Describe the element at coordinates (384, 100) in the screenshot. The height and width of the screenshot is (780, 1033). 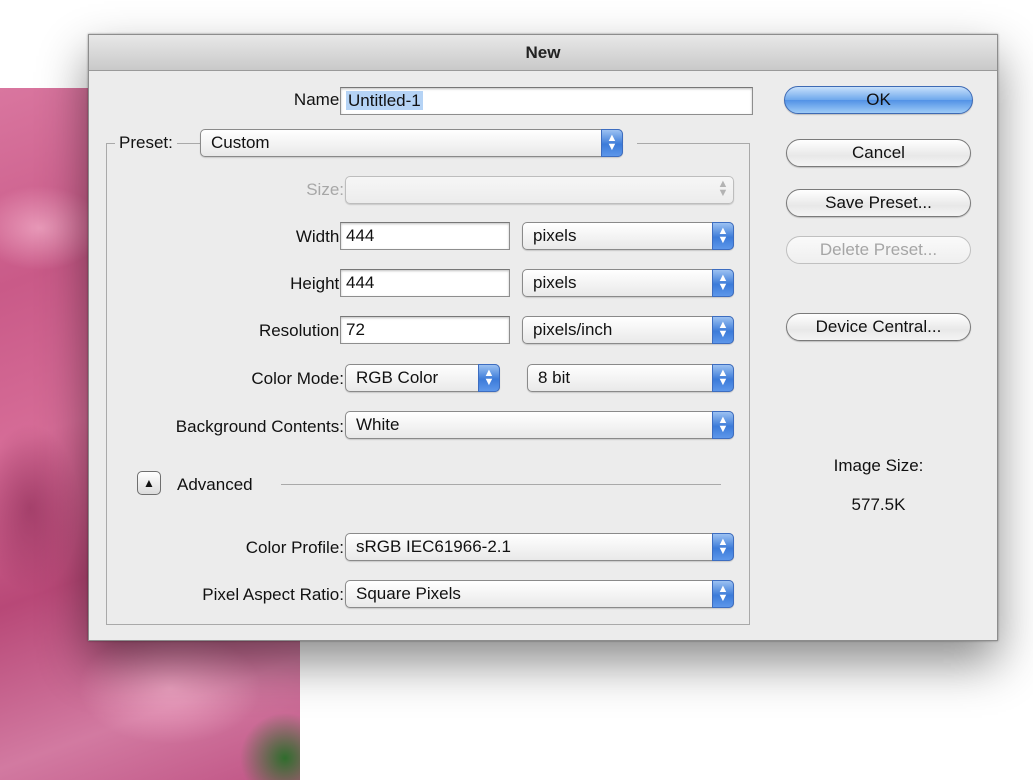
I see `name-input-value: Untitled-1` at that location.